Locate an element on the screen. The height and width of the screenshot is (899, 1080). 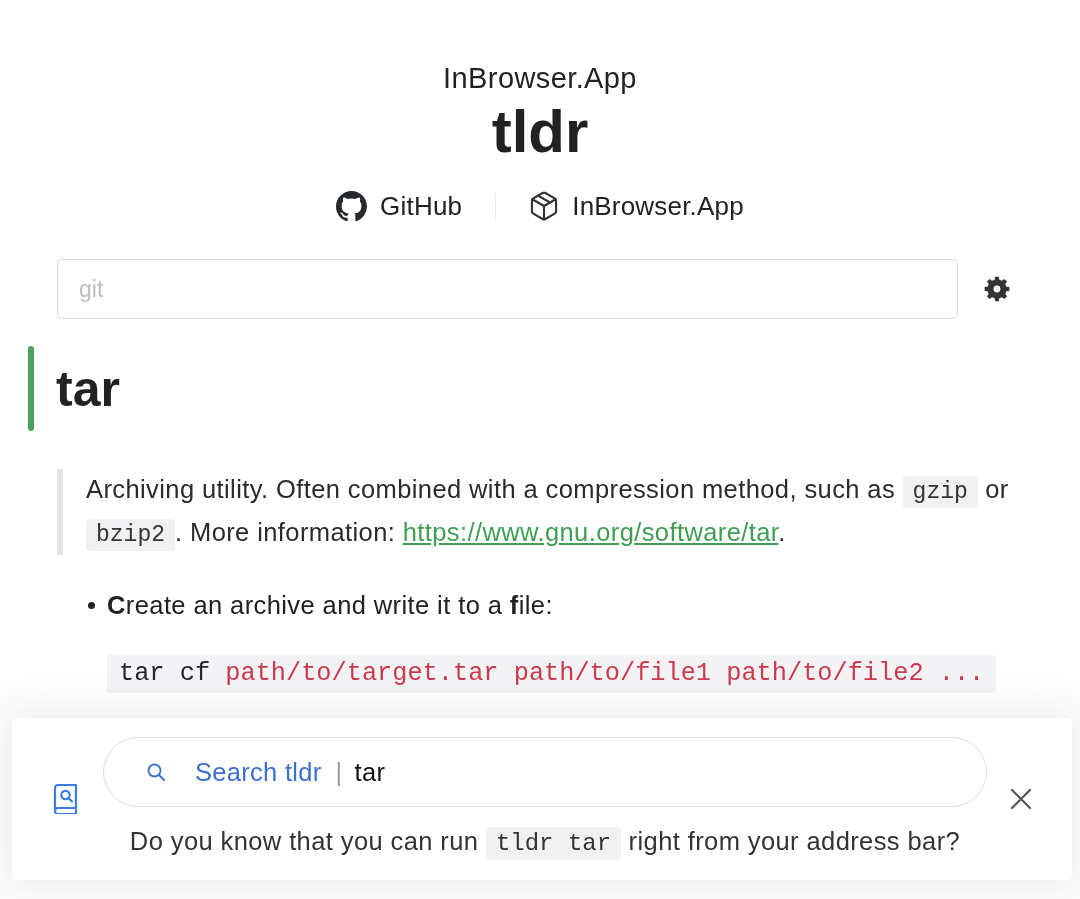
inline-code: tldr tar is located at coordinates (553, 843).